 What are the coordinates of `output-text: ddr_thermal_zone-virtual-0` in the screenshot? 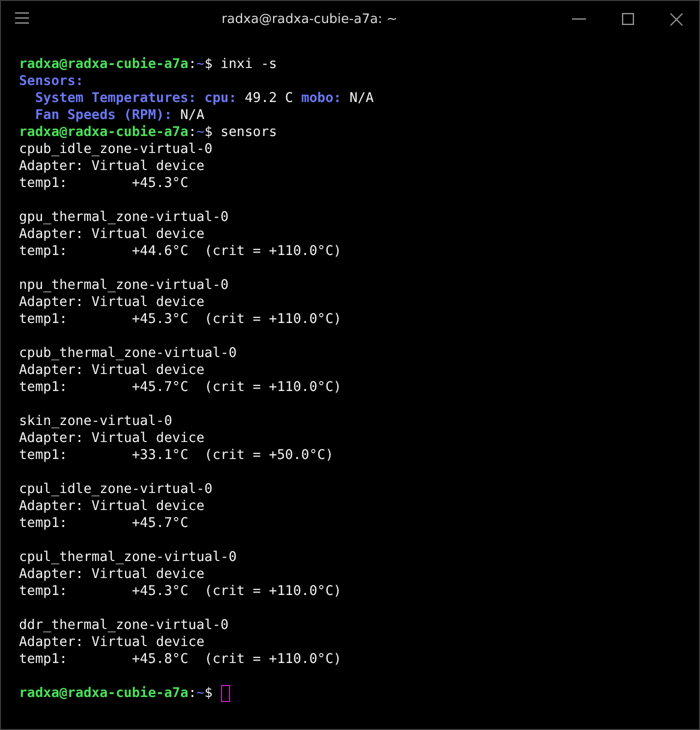 It's located at (124, 625).